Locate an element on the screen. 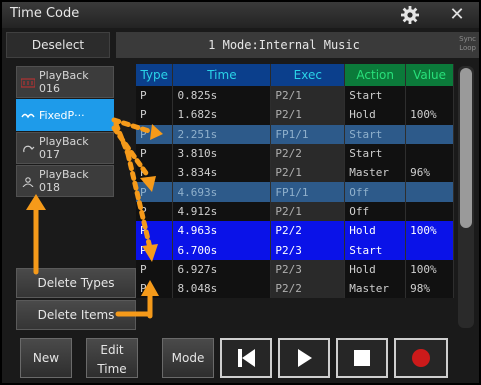  table-row: P 3.834s P2/1 Master 96% is located at coordinates (295, 173).